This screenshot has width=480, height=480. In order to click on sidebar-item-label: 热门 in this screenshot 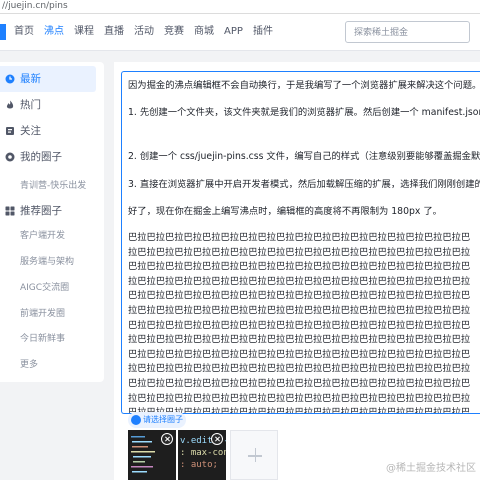, I will do `click(30, 105)`.